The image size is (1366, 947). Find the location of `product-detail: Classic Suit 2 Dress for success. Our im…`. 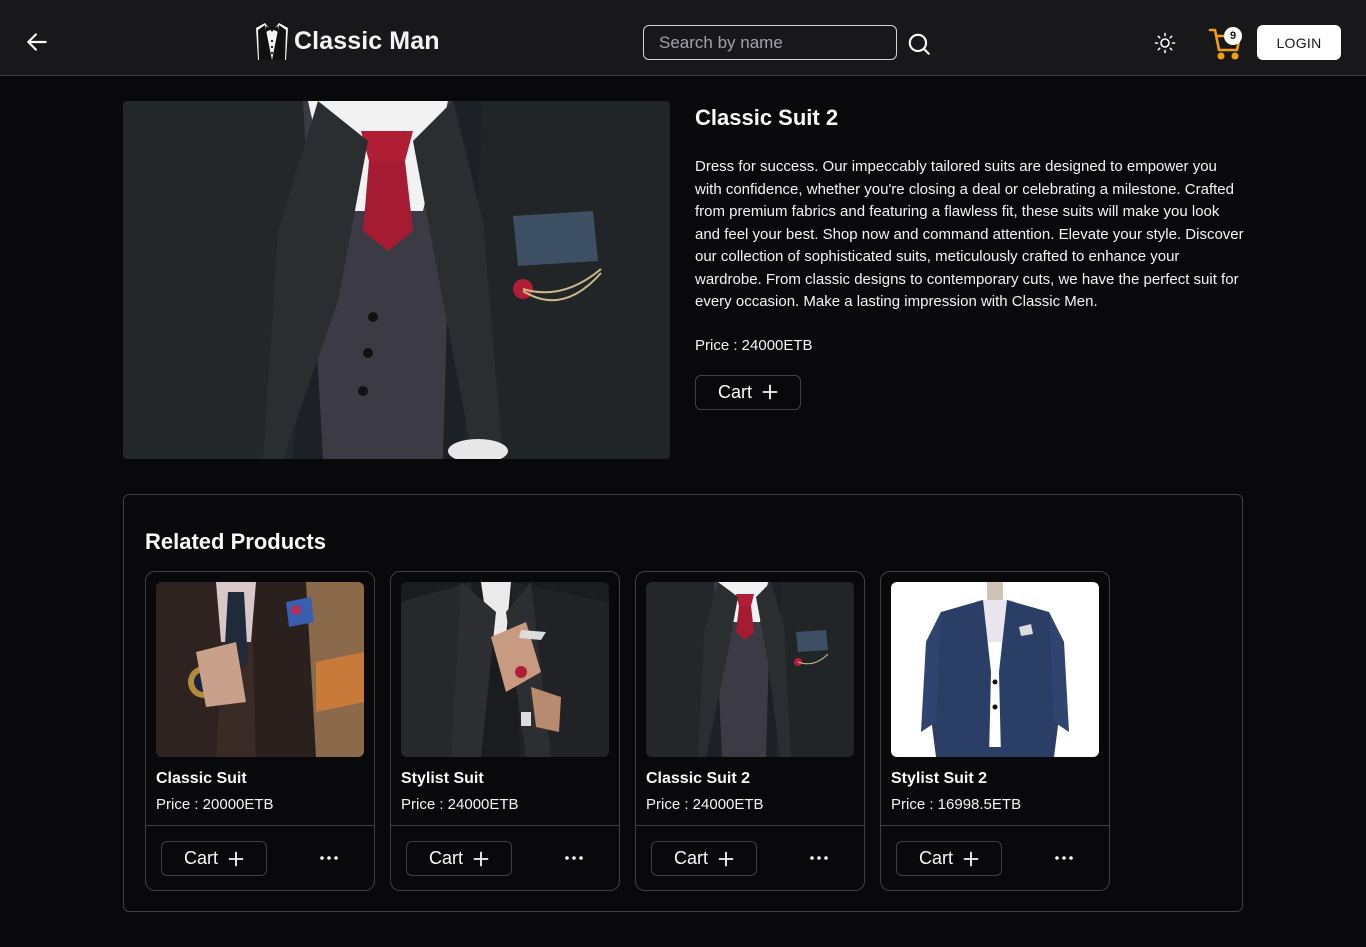

product-detail: Classic Suit 2 Dress for success. Our im… is located at coordinates (975, 256).